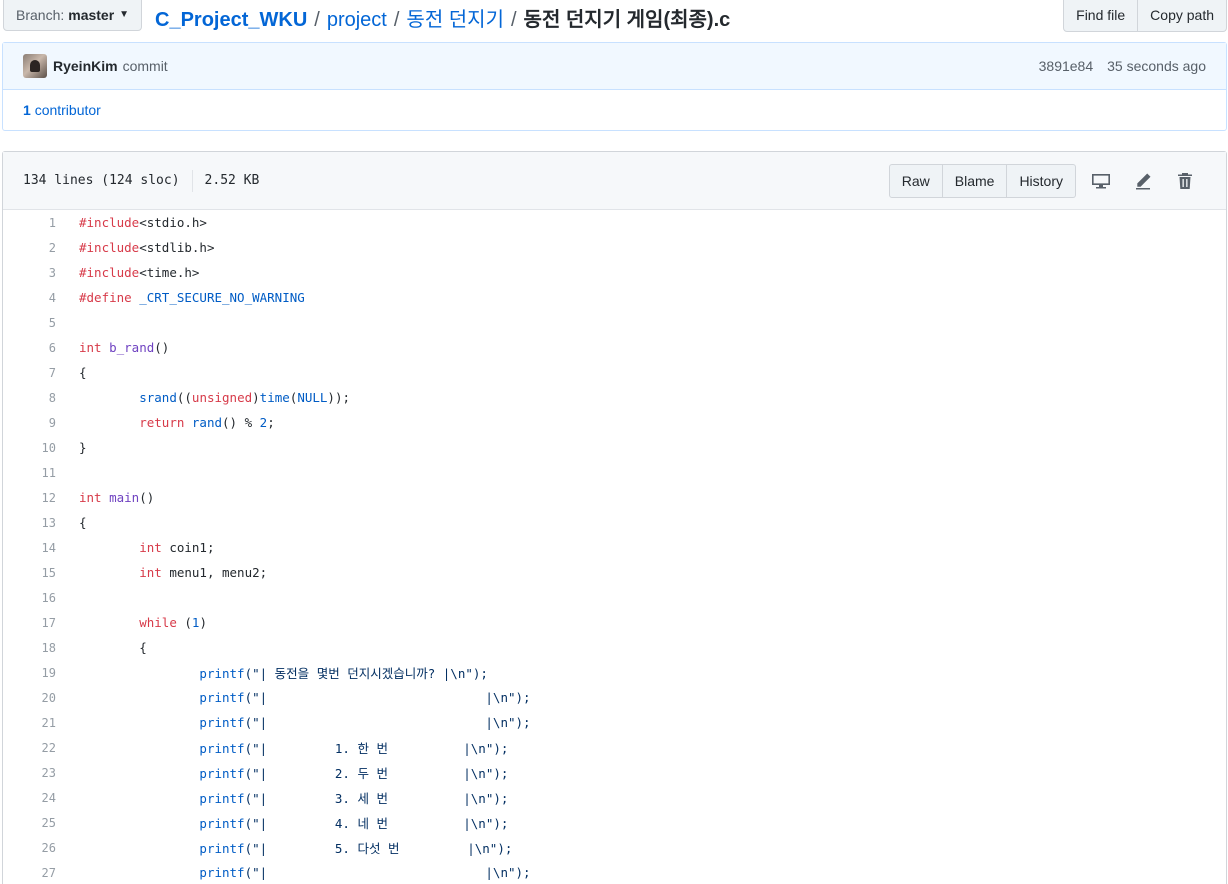  What do you see at coordinates (73, 15) in the screenshot?
I see `branch-select-button: Branch: master ▼` at bounding box center [73, 15].